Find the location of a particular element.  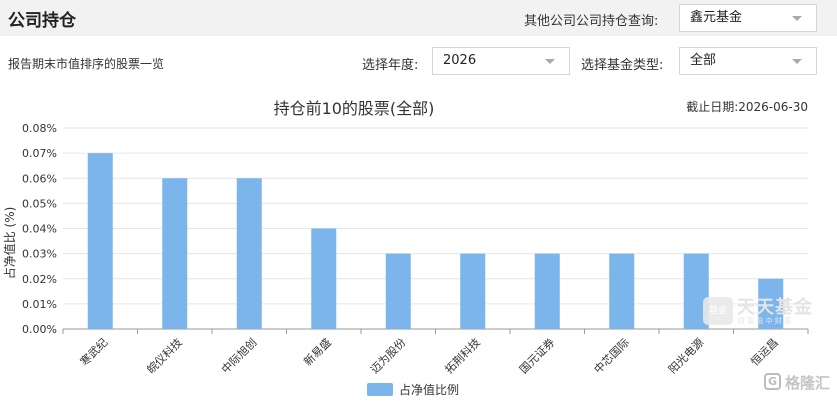

y-tick-label: 0.06% is located at coordinates (39, 178).